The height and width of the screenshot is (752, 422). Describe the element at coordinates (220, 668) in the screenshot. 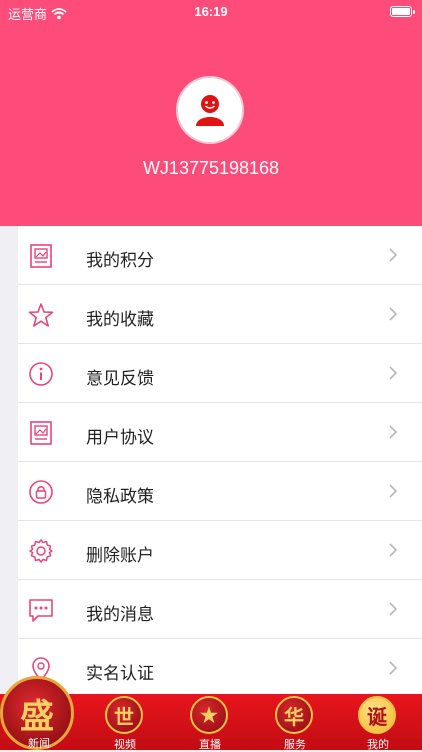

I see `menu-item-real-name-verification: 实名认证` at that location.